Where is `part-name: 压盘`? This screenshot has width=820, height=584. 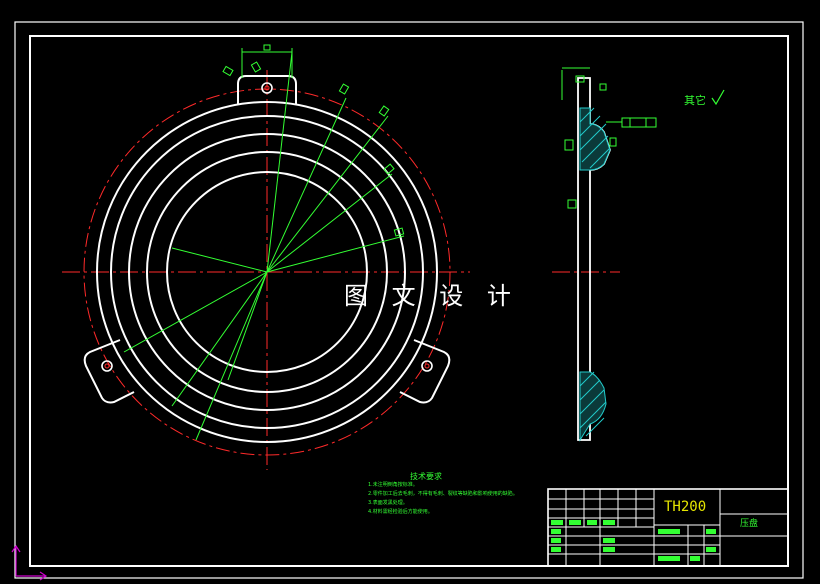
part-name: 压盘 is located at coordinates (749, 524).